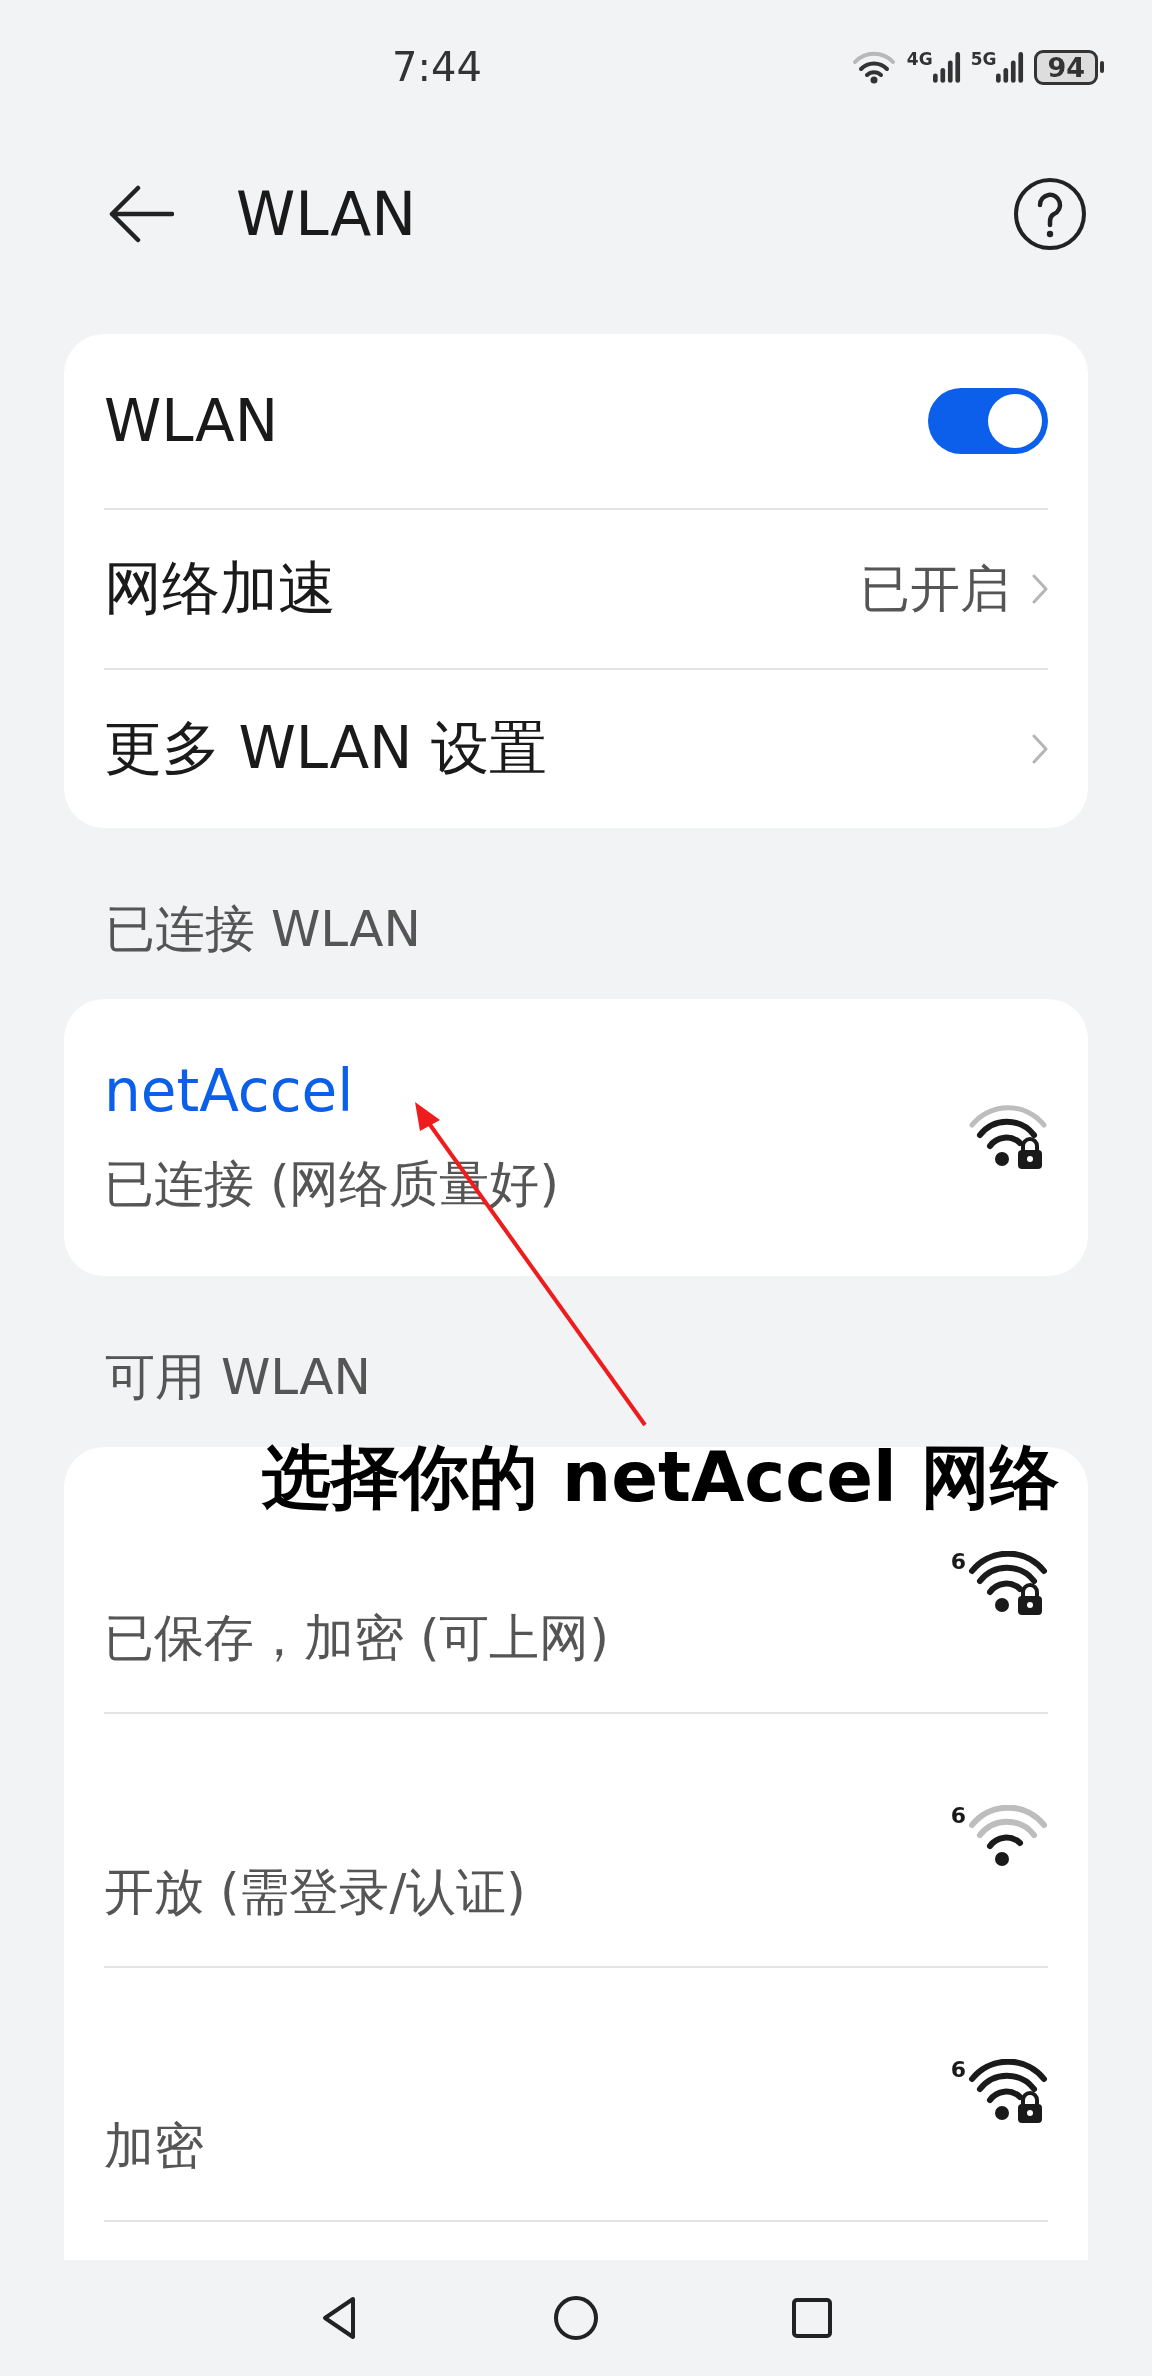  I want to click on section-heading: 已连接 WLAN, so click(263, 929).